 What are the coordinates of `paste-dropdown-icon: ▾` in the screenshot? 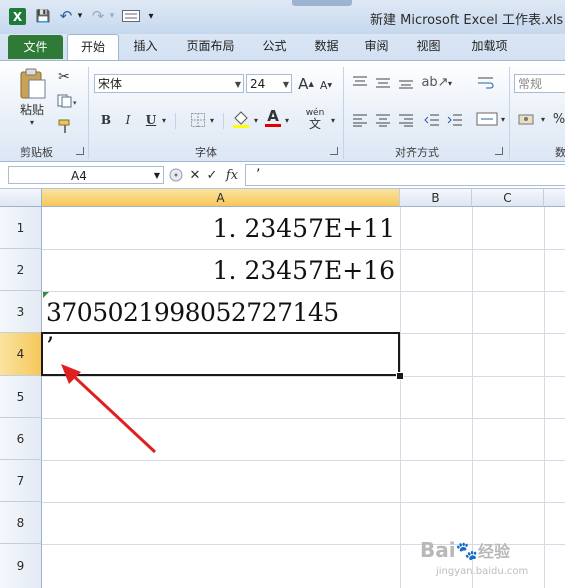 It's located at (32, 122).